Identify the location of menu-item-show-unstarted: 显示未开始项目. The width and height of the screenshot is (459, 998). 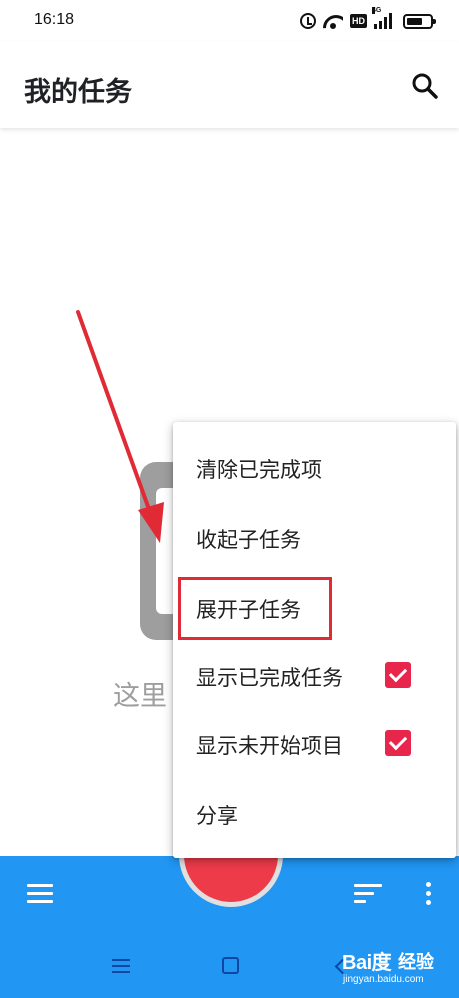
(314, 744).